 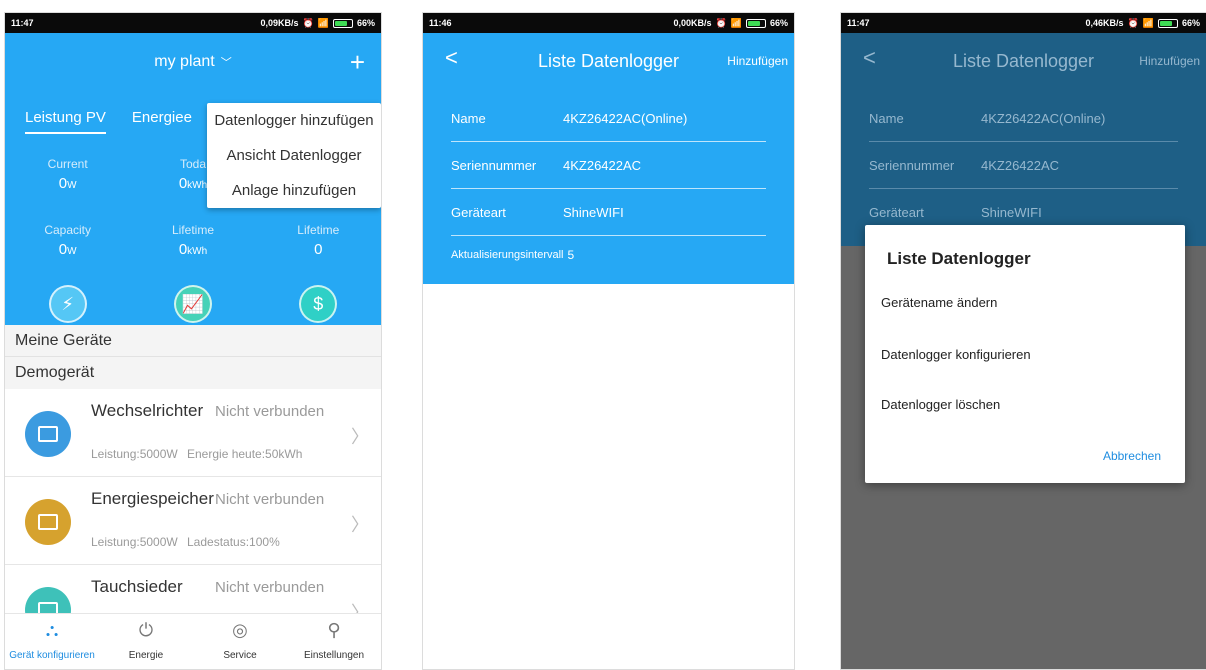 What do you see at coordinates (67, 304) in the screenshot?
I see `power-icon: ⚡` at bounding box center [67, 304].